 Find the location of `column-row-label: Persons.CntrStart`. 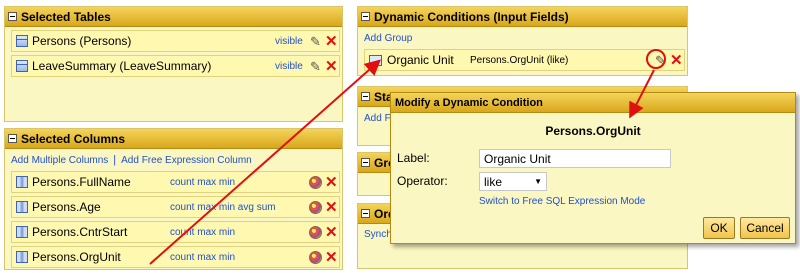

column-row-label: Persons.CntrStart is located at coordinates (80, 232).